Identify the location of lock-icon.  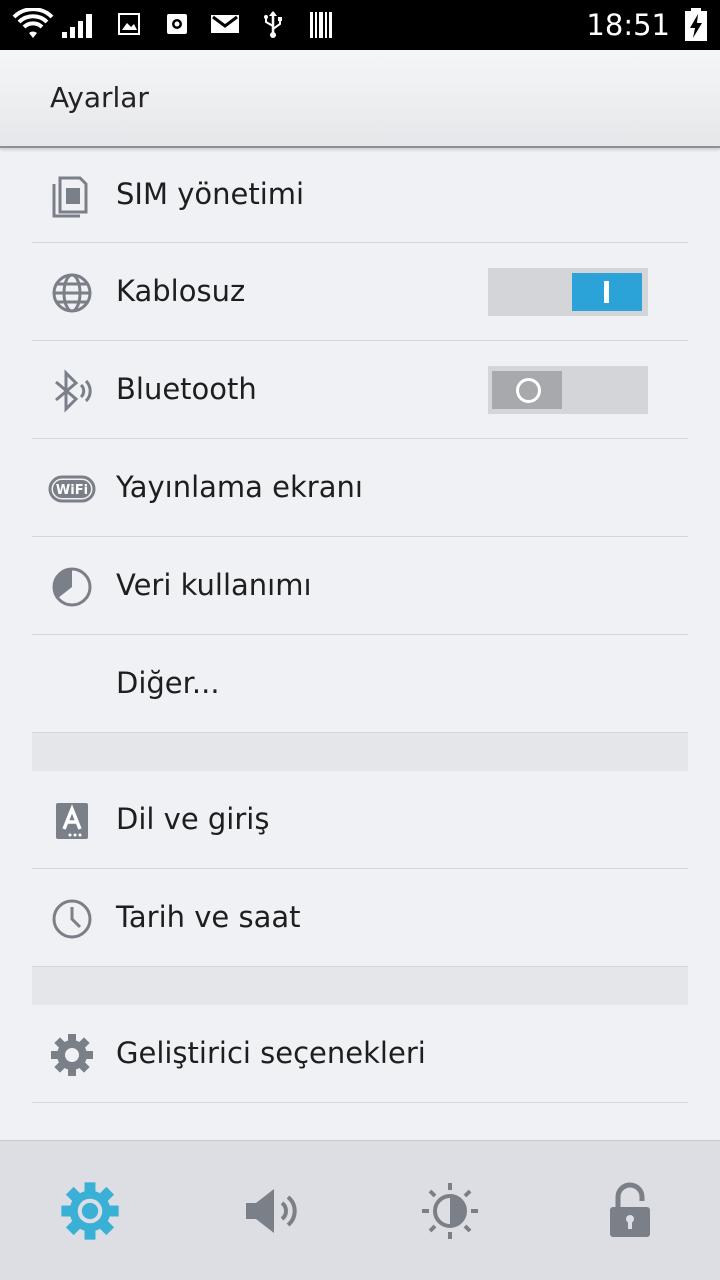
(630, 1213).